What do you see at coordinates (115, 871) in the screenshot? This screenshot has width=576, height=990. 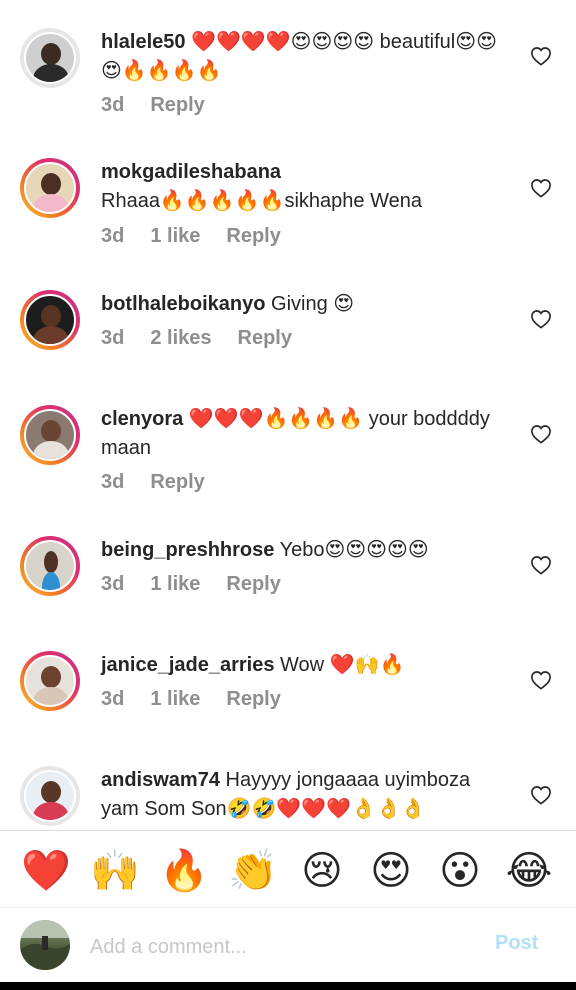 I see `raised-hands-reaction-button: 🙌` at bounding box center [115, 871].